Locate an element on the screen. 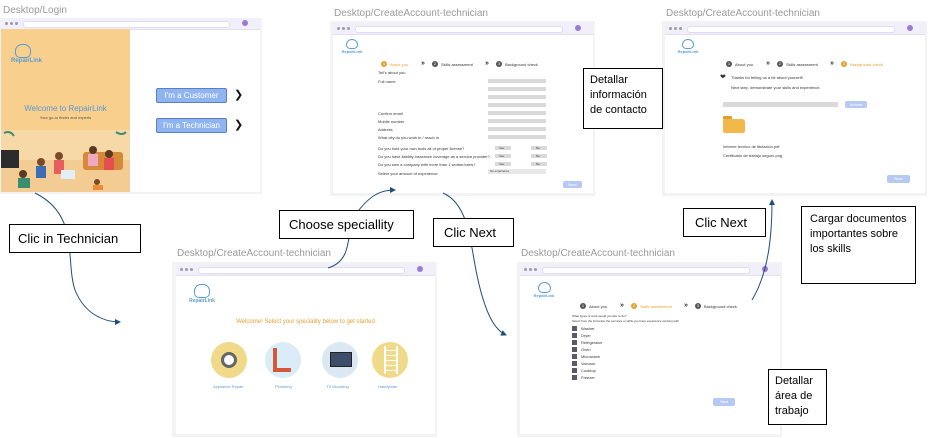 The image size is (929, 438). appliance-repair-option is located at coordinates (229, 360).